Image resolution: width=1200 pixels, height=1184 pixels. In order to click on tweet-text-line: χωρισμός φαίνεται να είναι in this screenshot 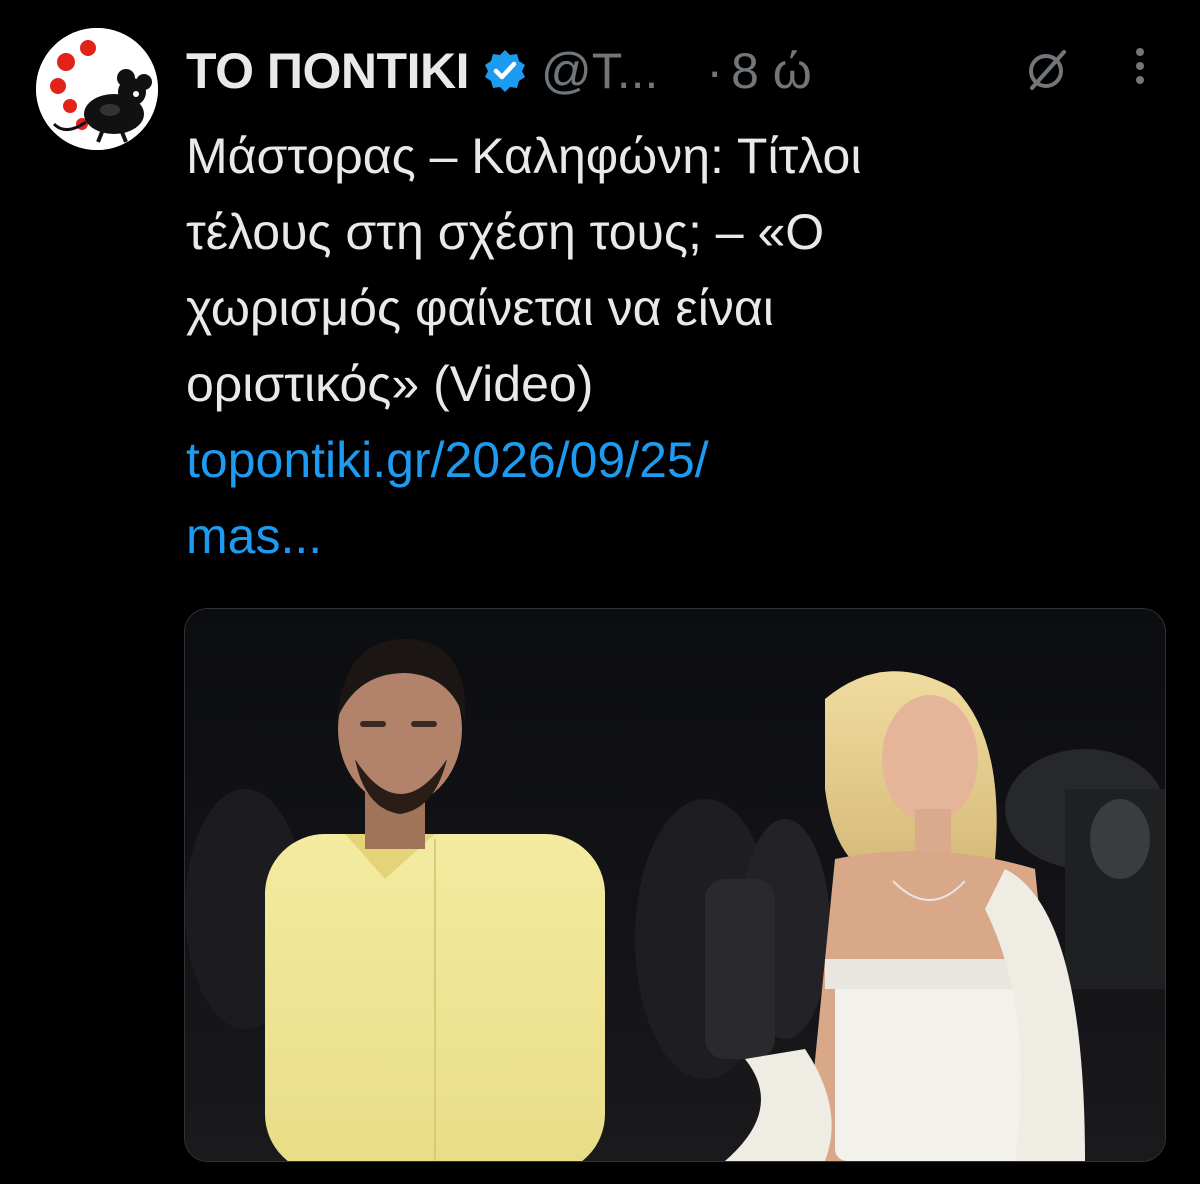, I will do `click(480, 308)`.